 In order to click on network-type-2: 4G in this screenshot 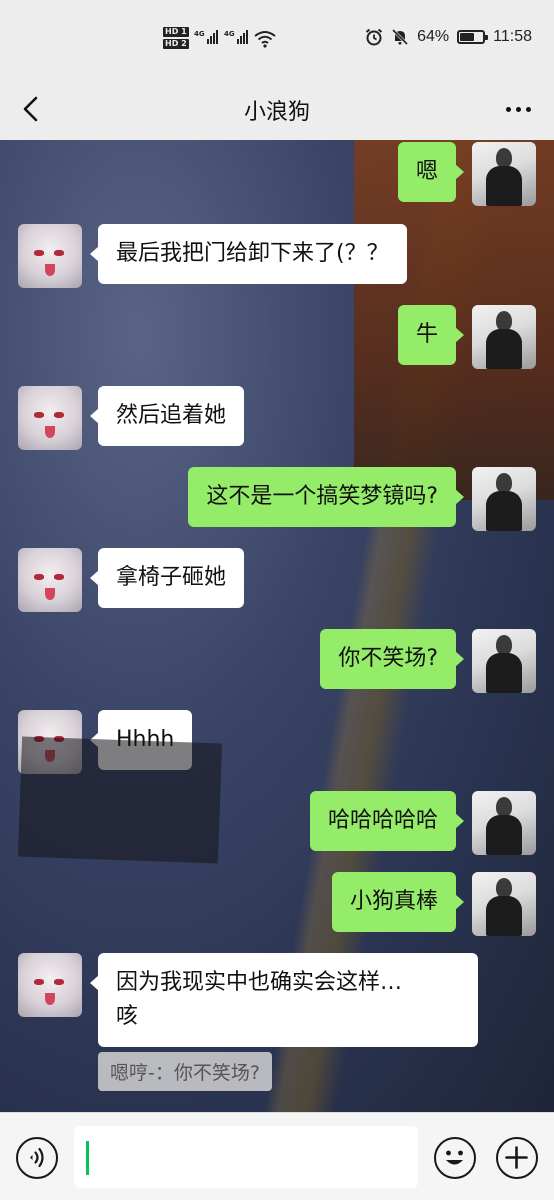, I will do `click(229, 34)`.